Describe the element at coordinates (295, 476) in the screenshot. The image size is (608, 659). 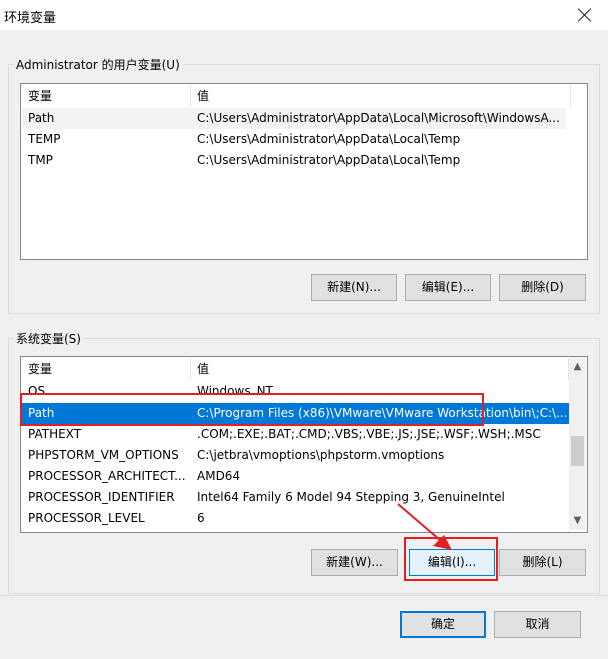
I see `system-var-row-proc-arch: PROCESSOR_ARCHITECT... AMD64` at that location.